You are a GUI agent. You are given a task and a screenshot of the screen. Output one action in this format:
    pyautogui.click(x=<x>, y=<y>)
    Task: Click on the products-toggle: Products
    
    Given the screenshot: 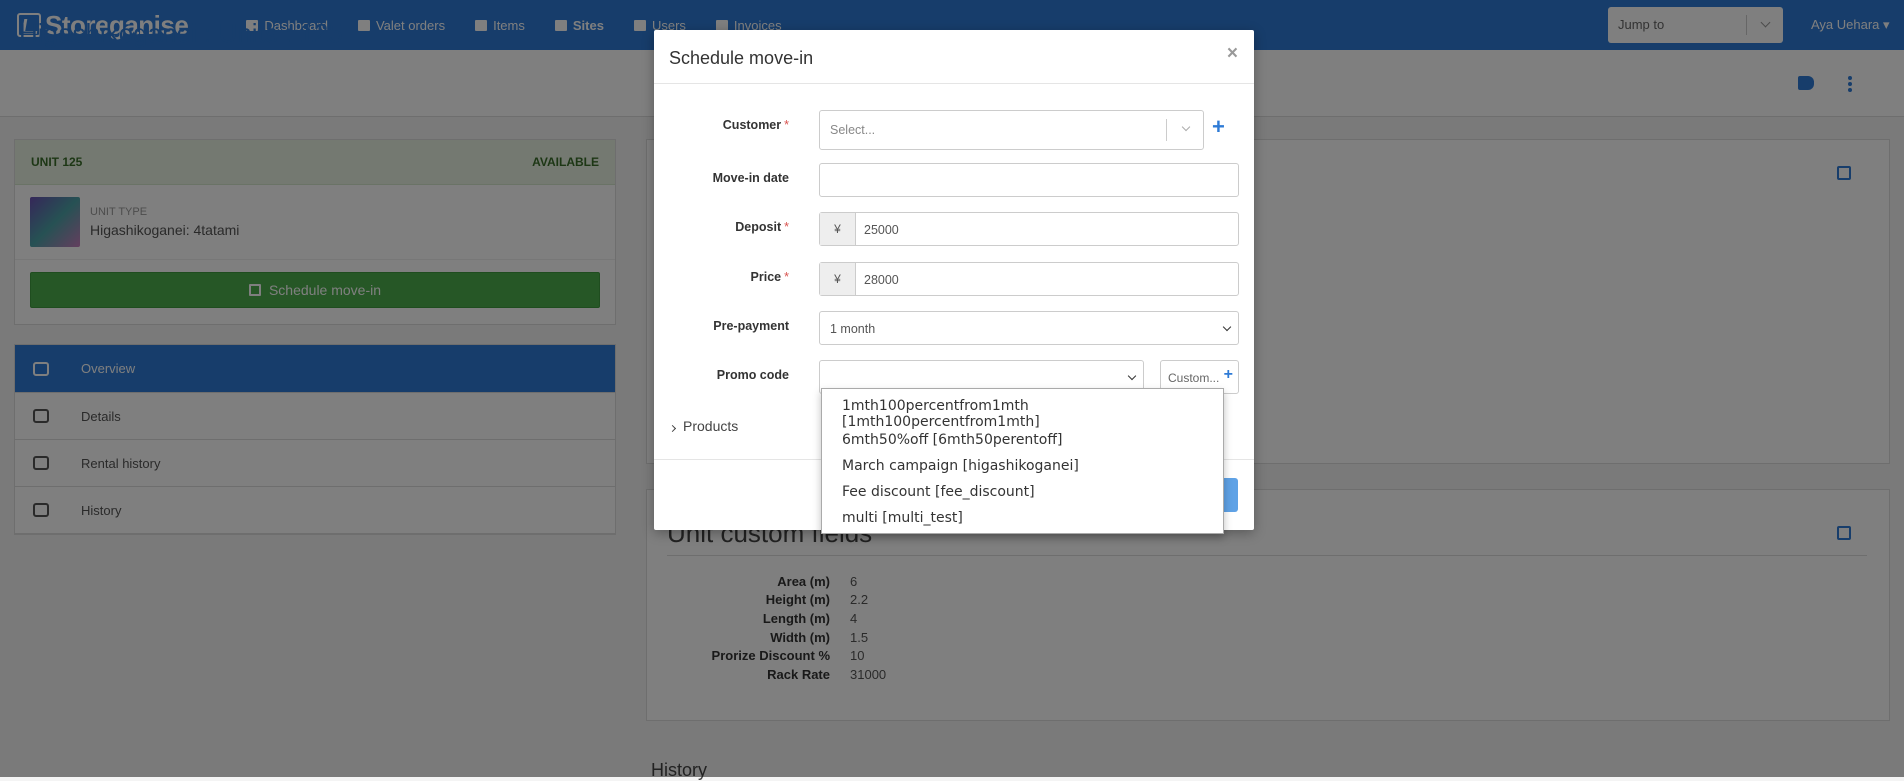 What is the action you would take?
    pyautogui.click(x=703, y=426)
    